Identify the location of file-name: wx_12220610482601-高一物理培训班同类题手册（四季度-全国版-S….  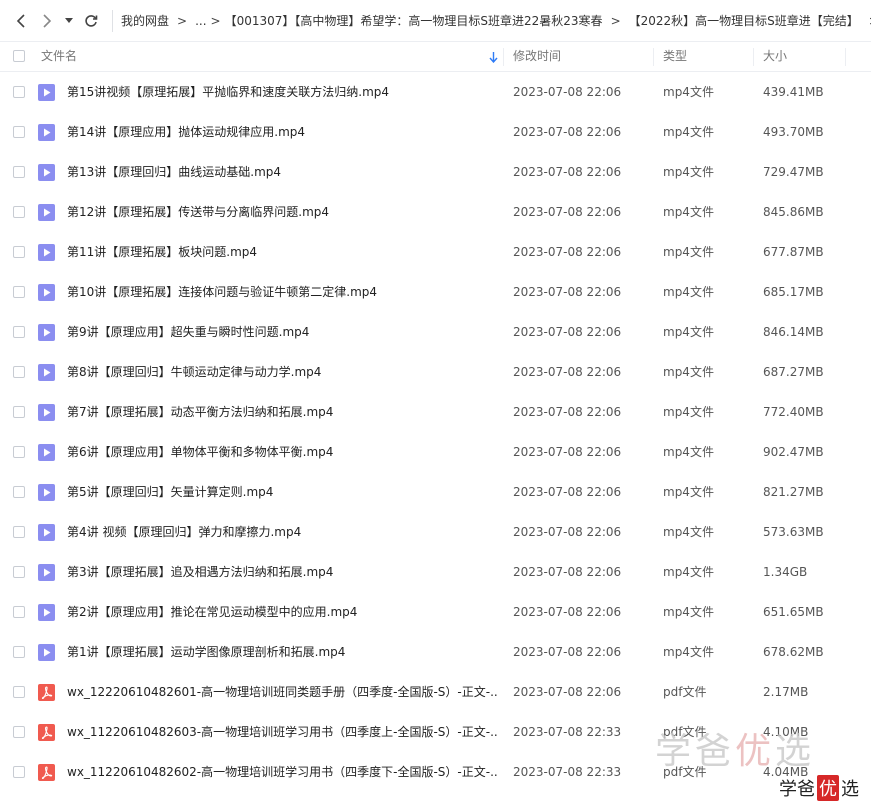
(282, 692).